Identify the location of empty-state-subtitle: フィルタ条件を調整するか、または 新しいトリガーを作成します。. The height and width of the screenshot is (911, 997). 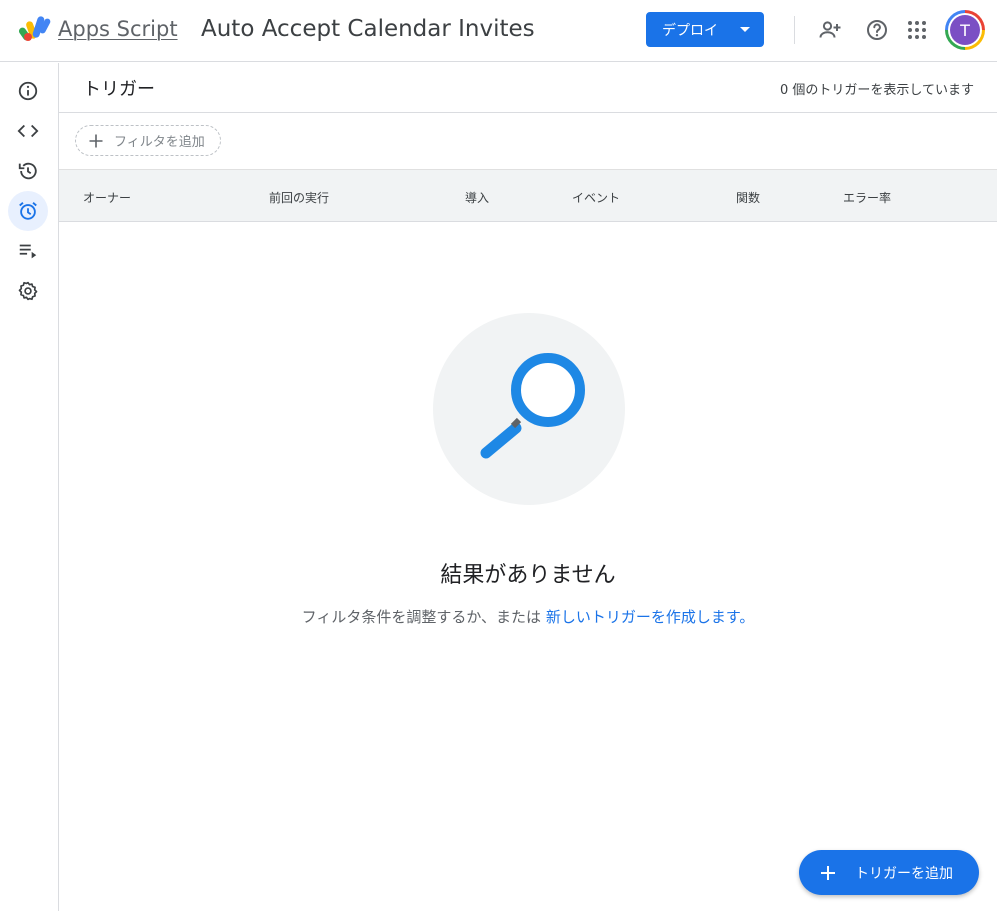
(528, 616).